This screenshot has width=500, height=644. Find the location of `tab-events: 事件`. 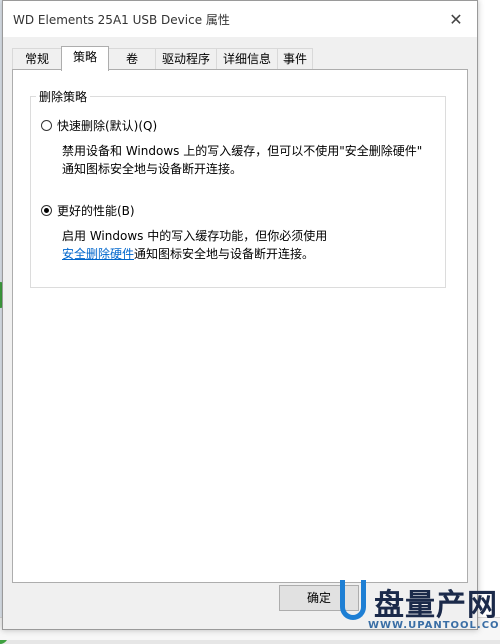

tab-events: 事件 is located at coordinates (295, 59).